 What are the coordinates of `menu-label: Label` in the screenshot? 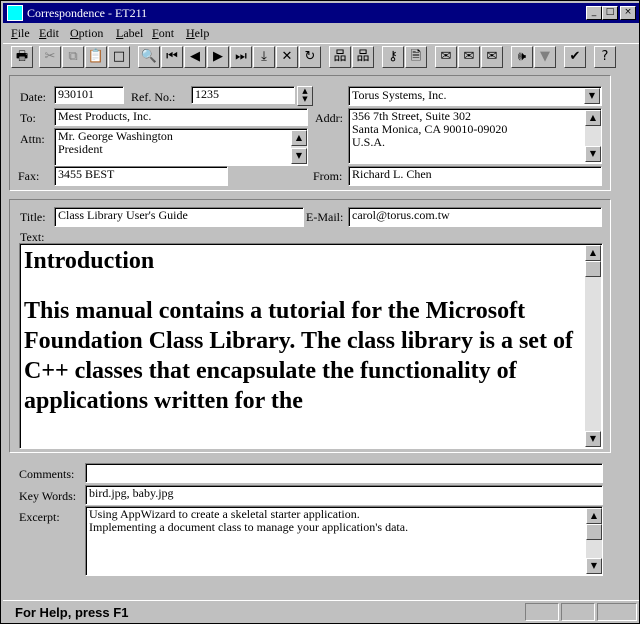 It's located at (129, 33).